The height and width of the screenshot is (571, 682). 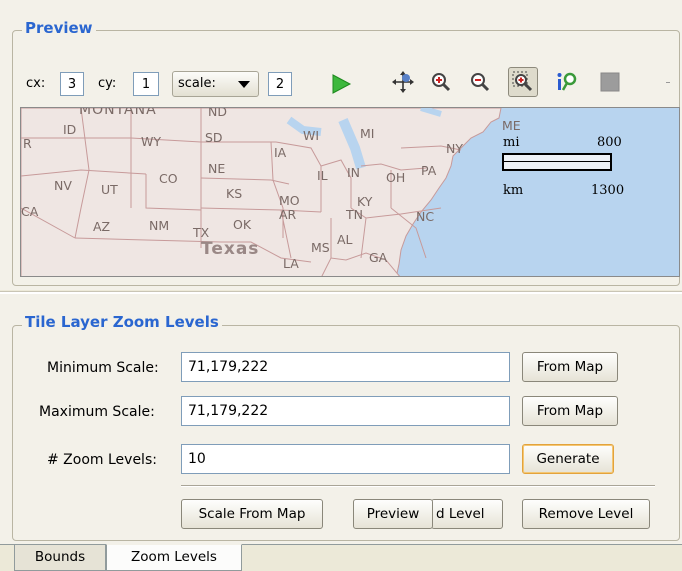 I want to click on play-icon, so click(x=342, y=84).